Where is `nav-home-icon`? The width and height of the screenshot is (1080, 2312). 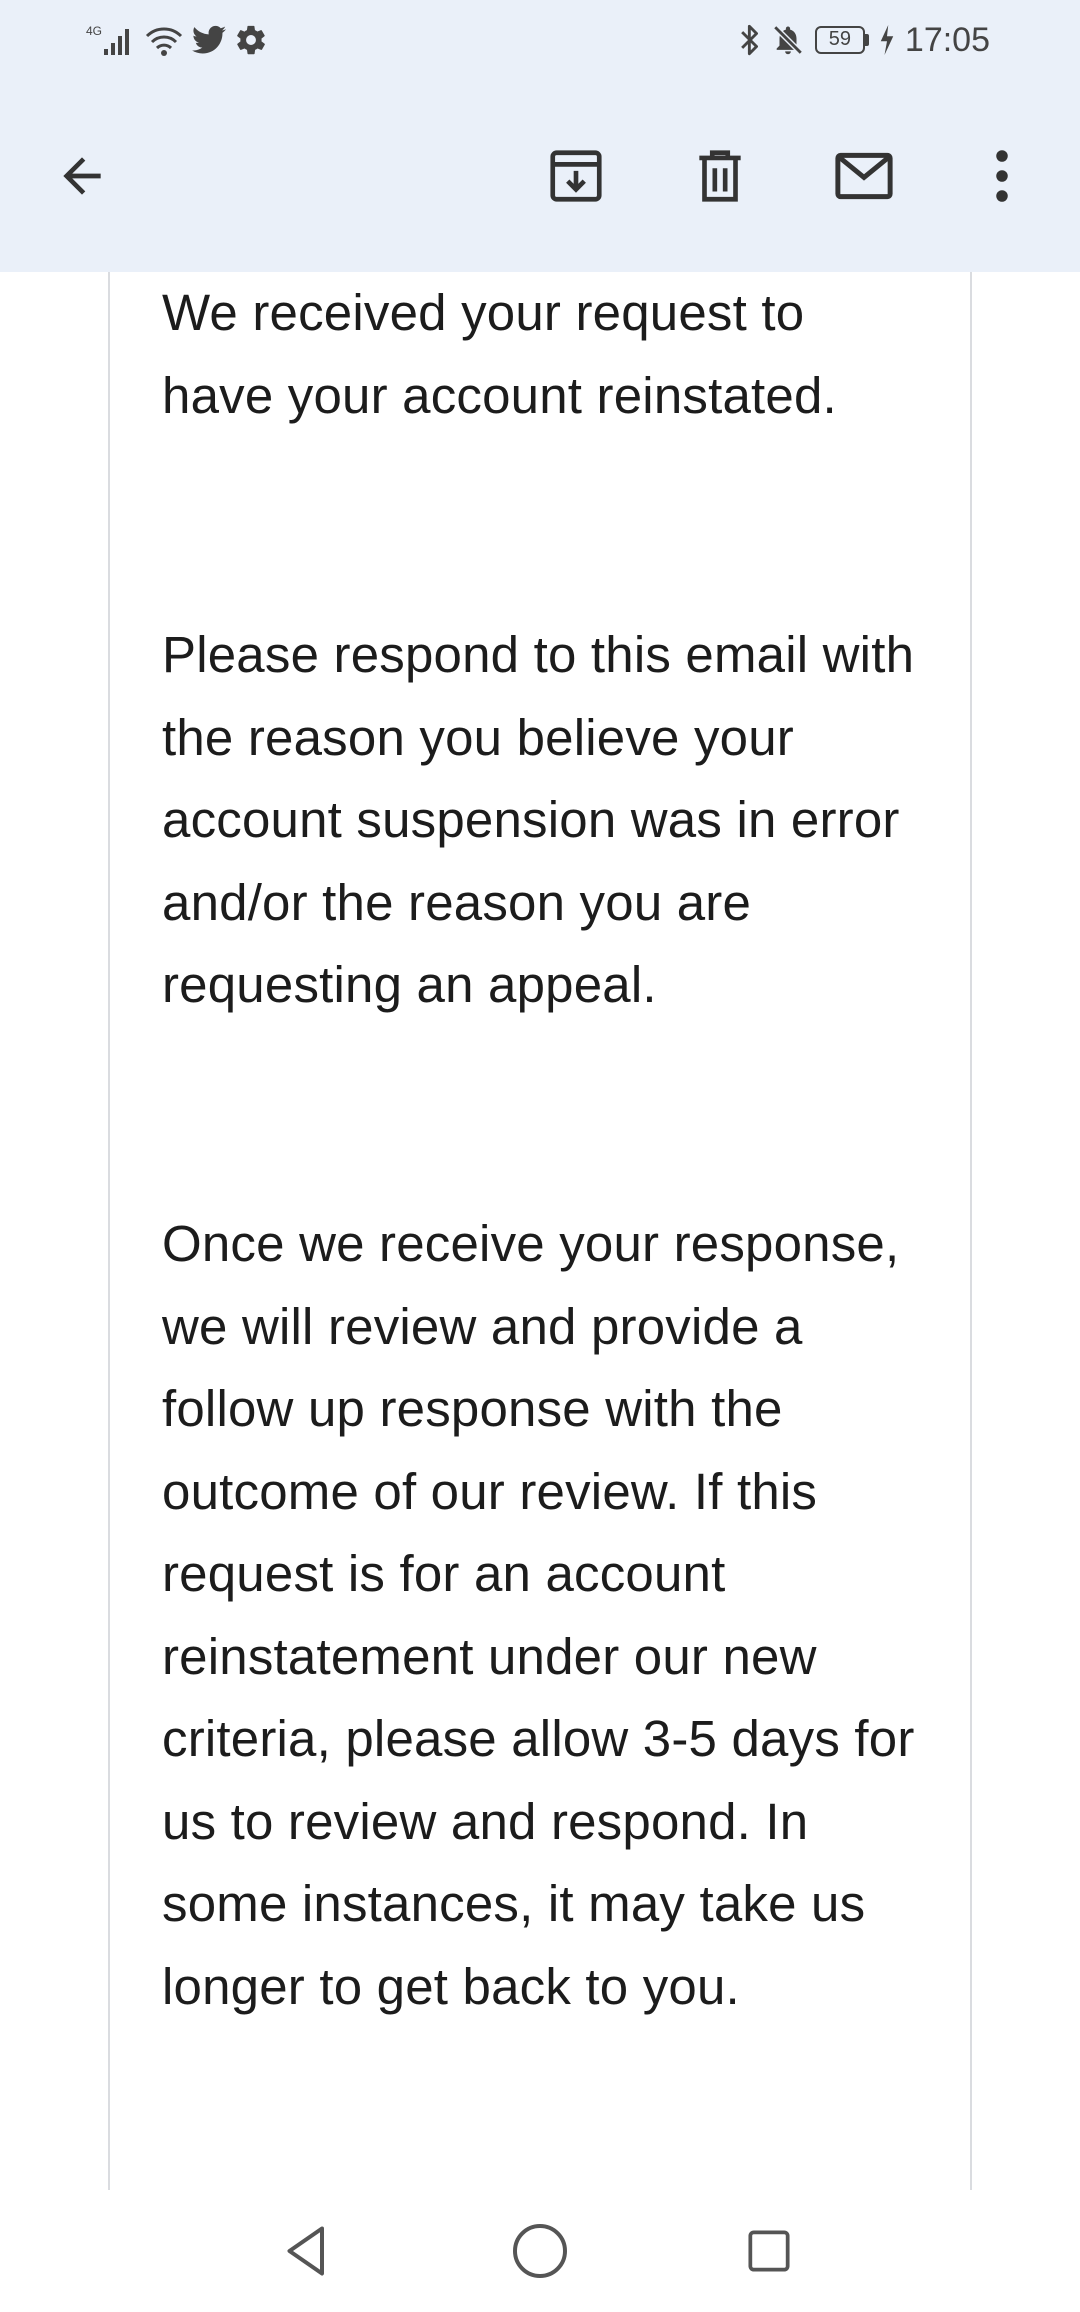 nav-home-icon is located at coordinates (540, 2251).